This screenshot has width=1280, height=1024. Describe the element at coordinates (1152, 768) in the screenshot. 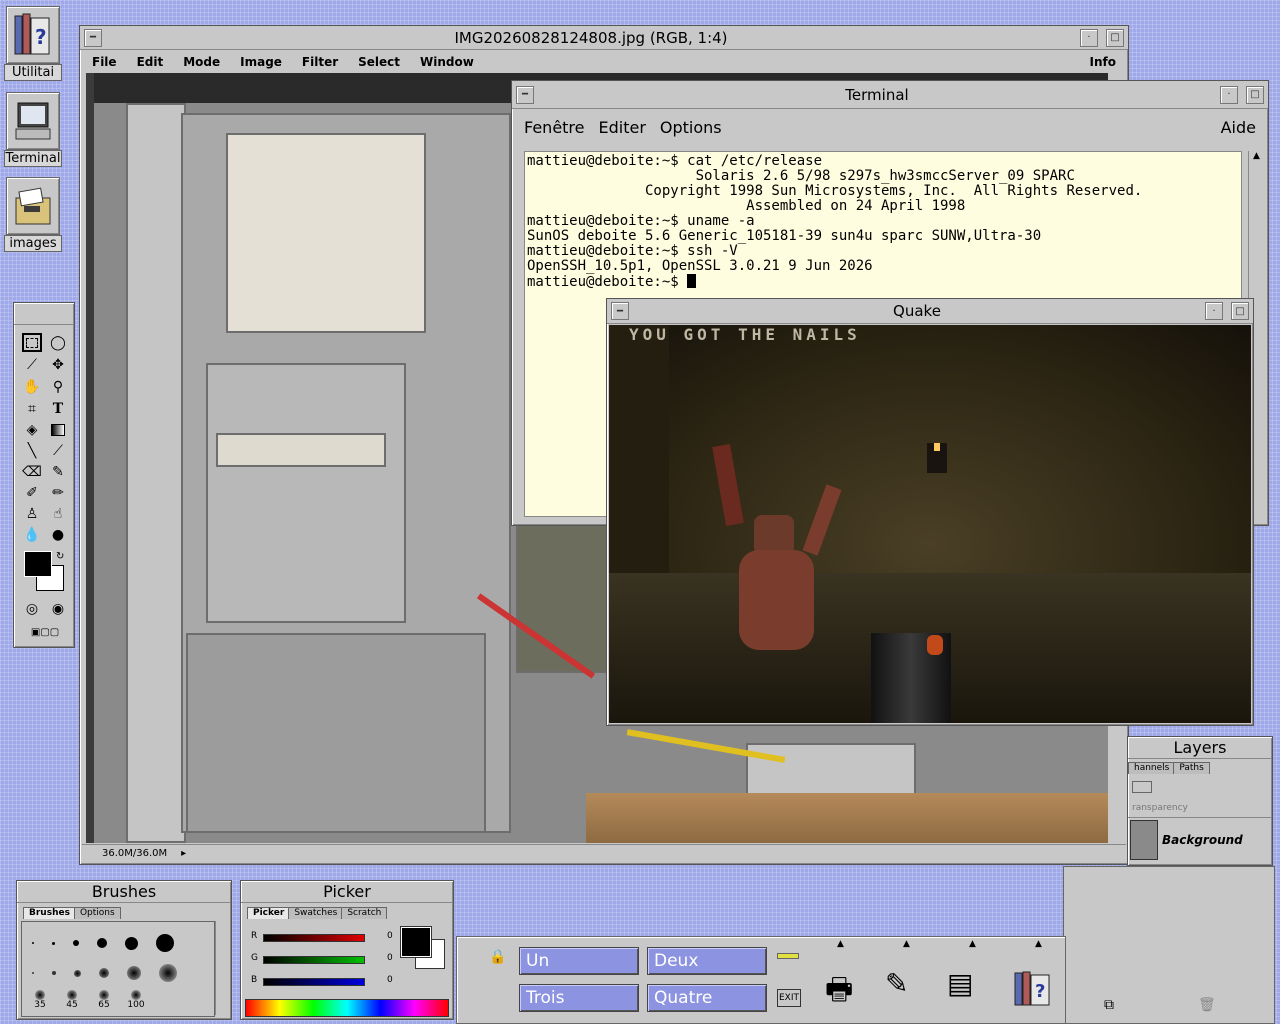

I see `tab-channels: hannels` at that location.